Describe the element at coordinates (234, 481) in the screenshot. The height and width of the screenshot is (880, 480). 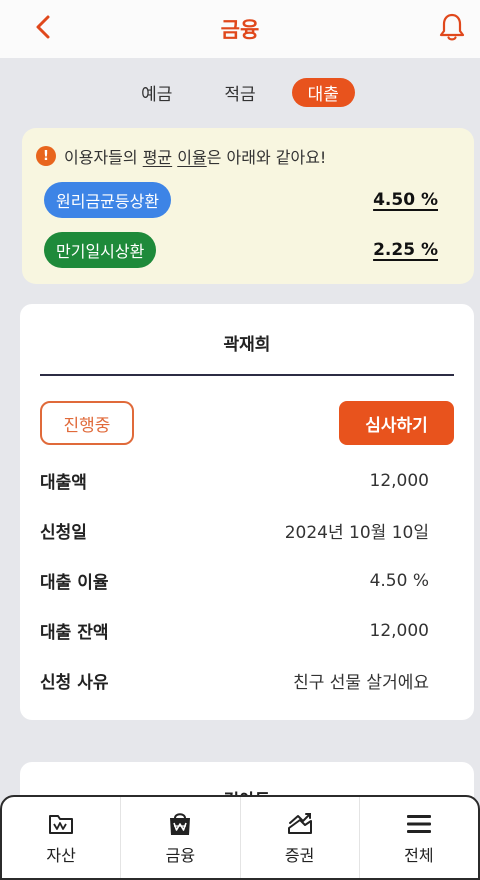
I see `detail-row-amount: 대출액 12,000` at that location.